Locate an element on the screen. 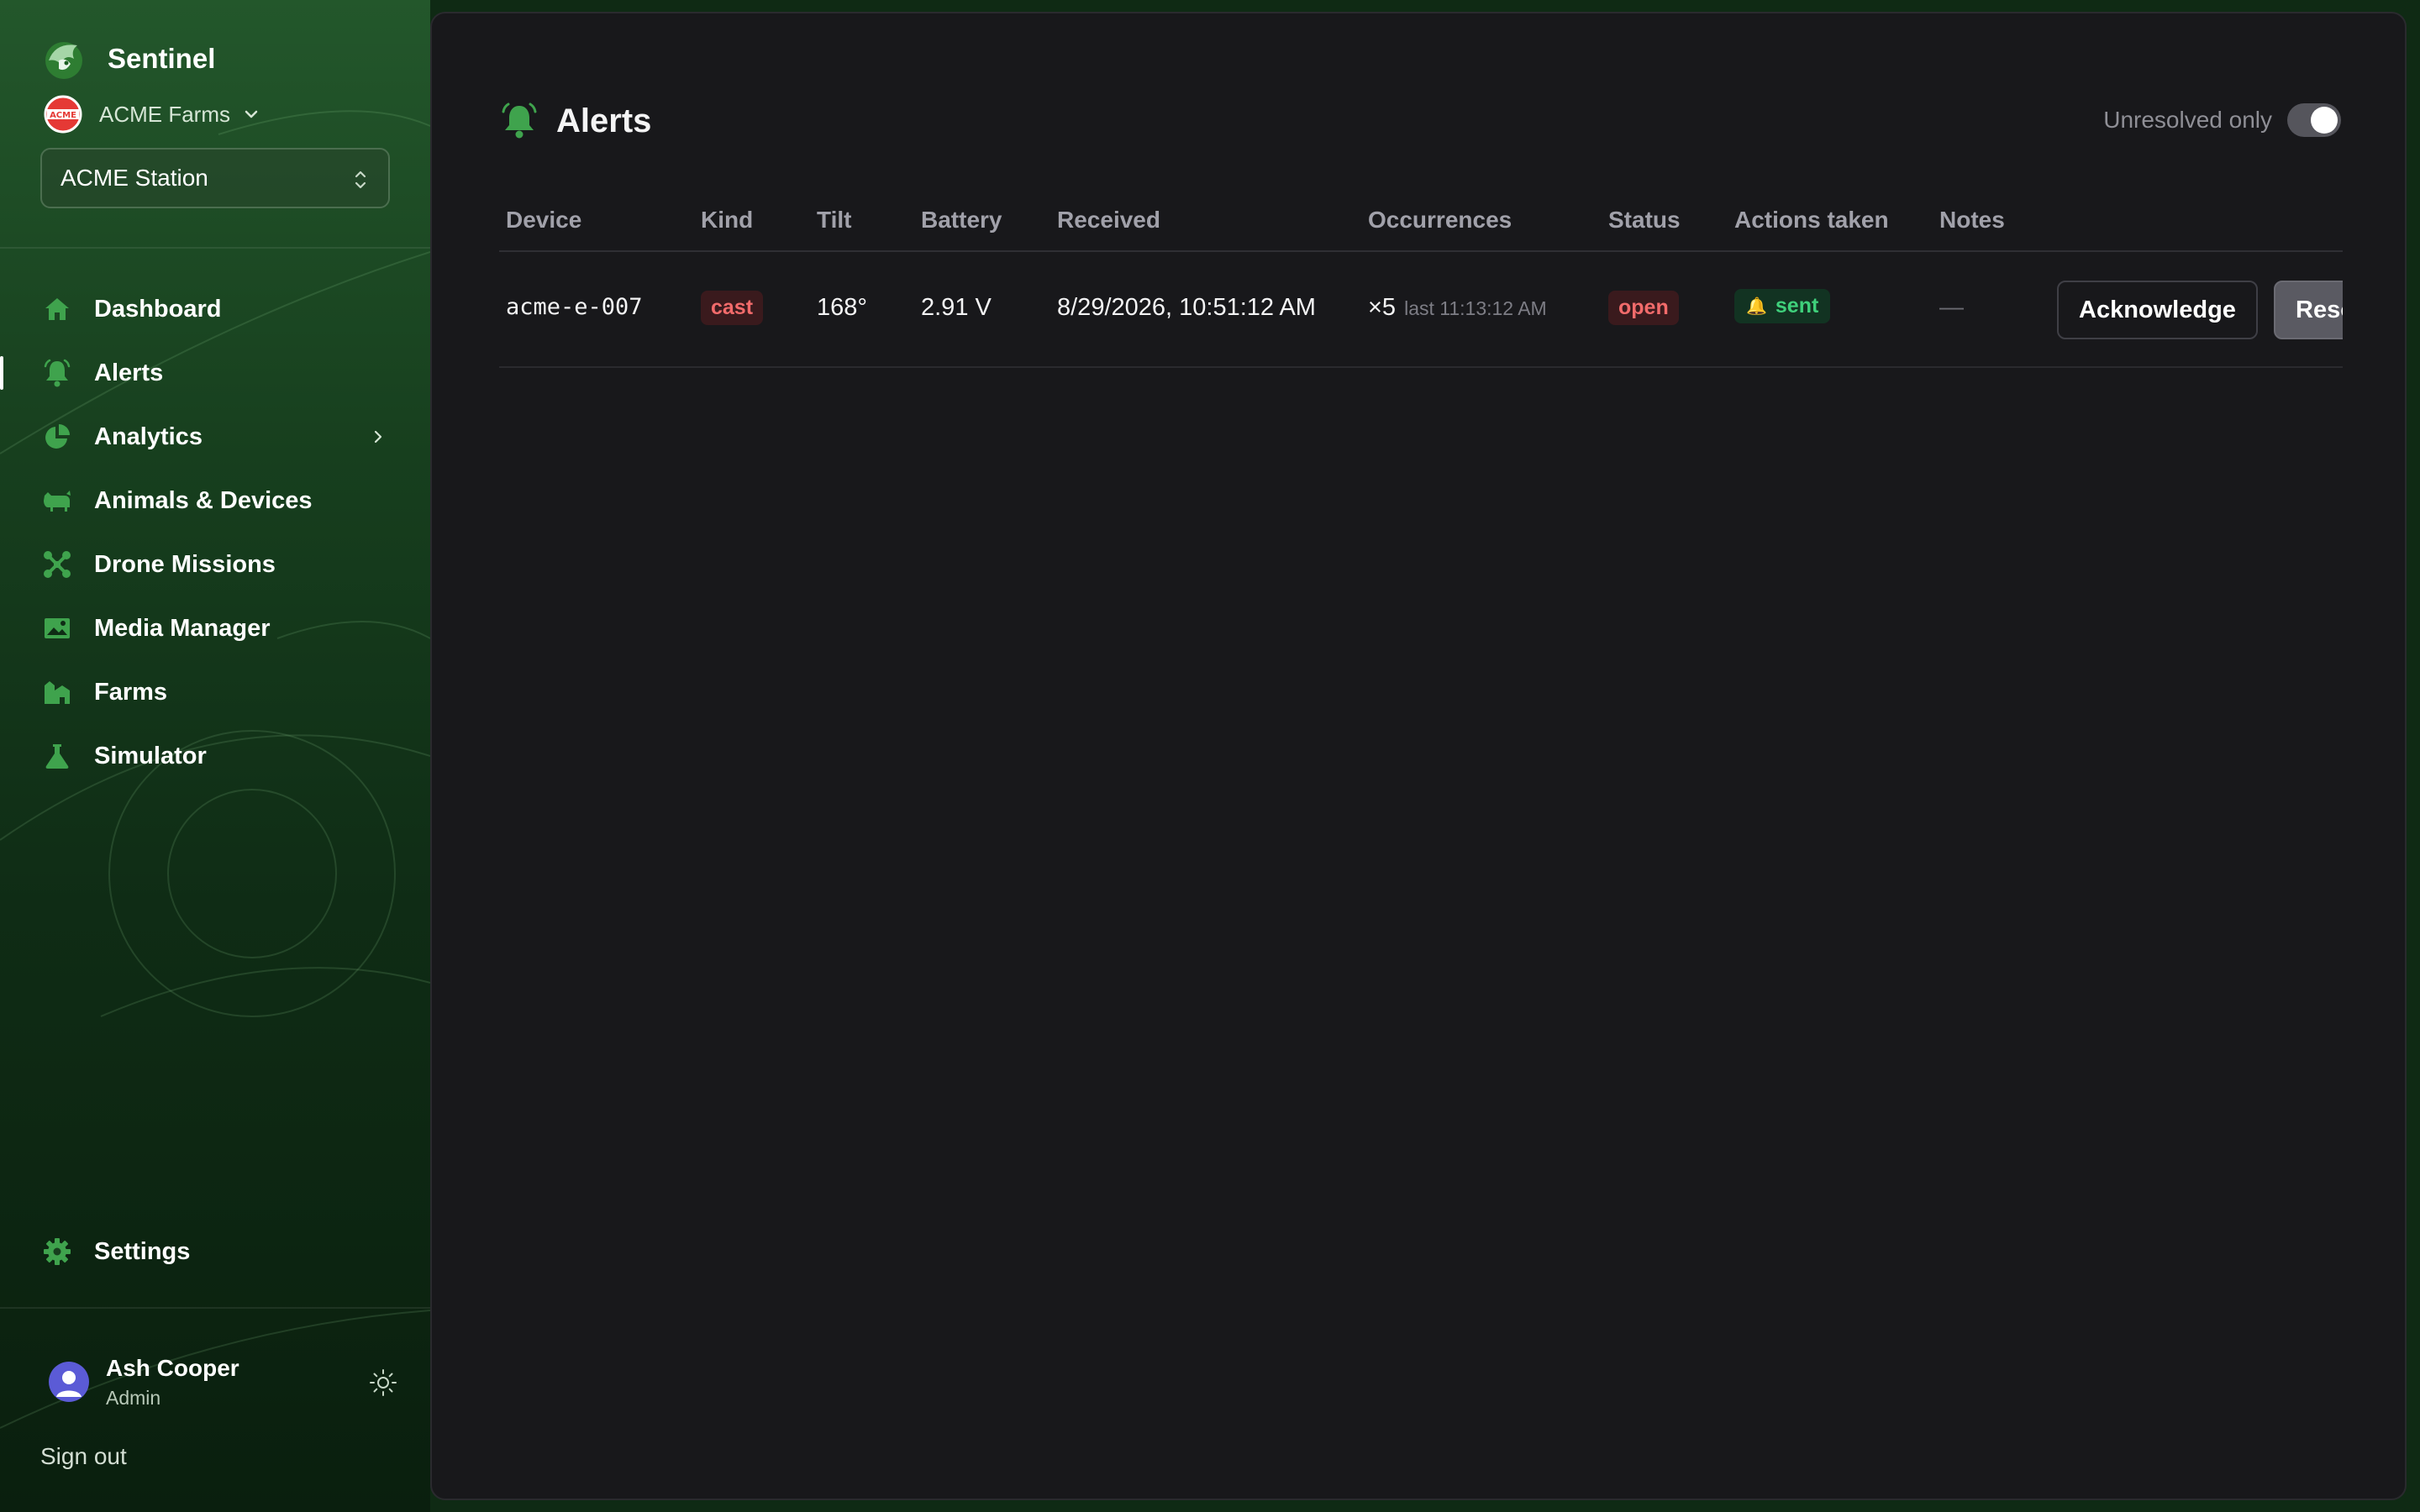 This screenshot has height=1512, width=2420. sidebar-item-label: Drone Missions is located at coordinates (185, 564).